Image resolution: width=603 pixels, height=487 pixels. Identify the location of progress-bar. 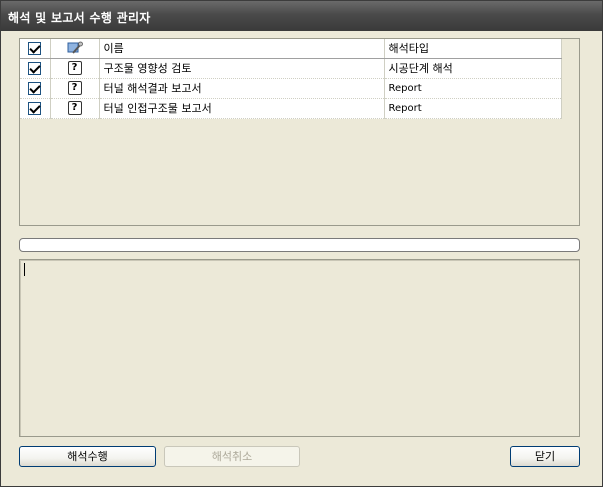
(299, 245).